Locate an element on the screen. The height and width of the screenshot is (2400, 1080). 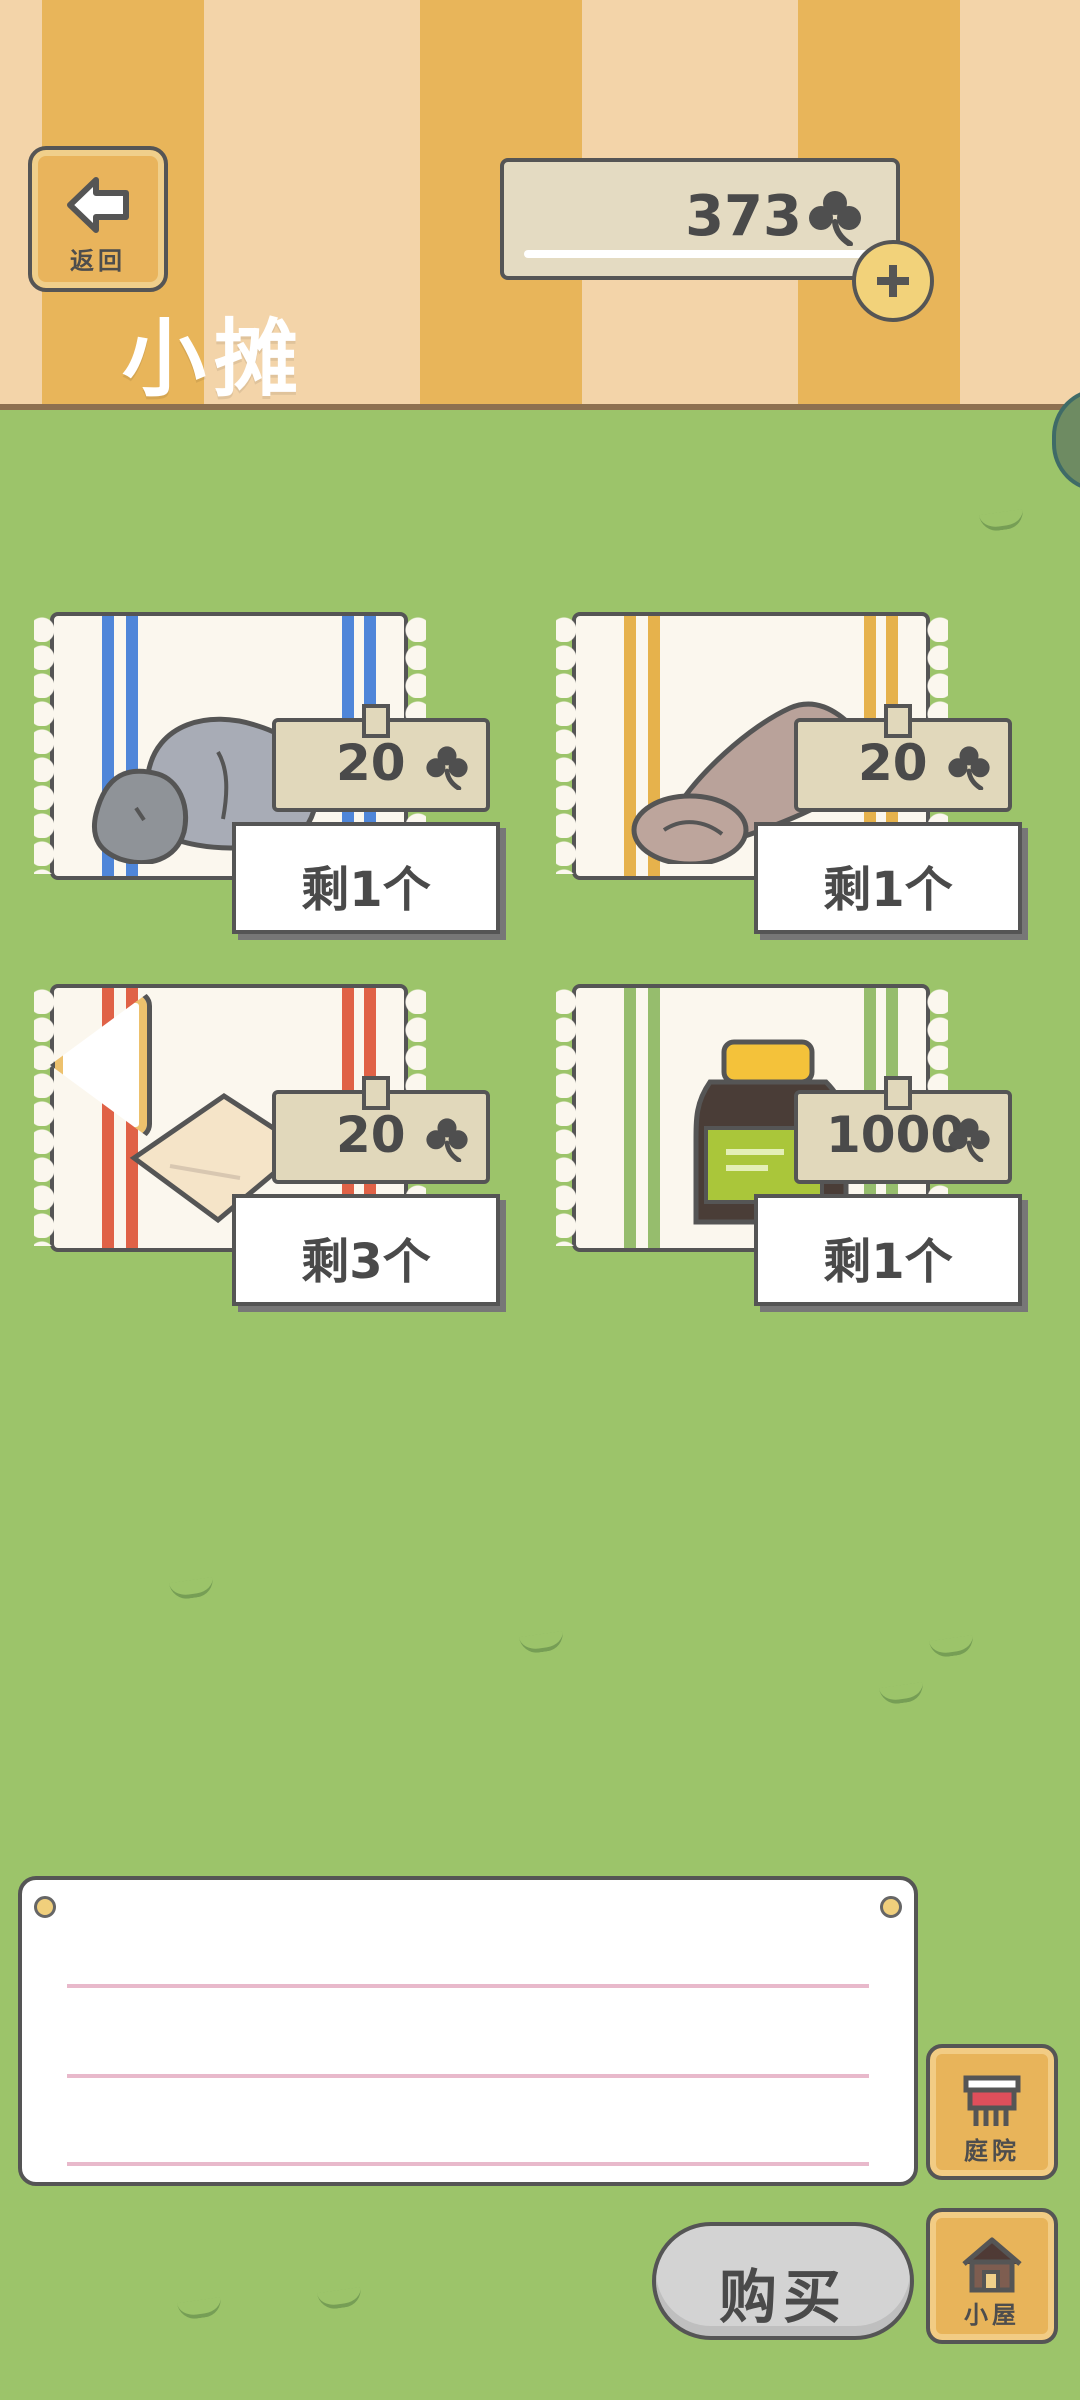
price-value: 1000 is located at coordinates (896, 1135).